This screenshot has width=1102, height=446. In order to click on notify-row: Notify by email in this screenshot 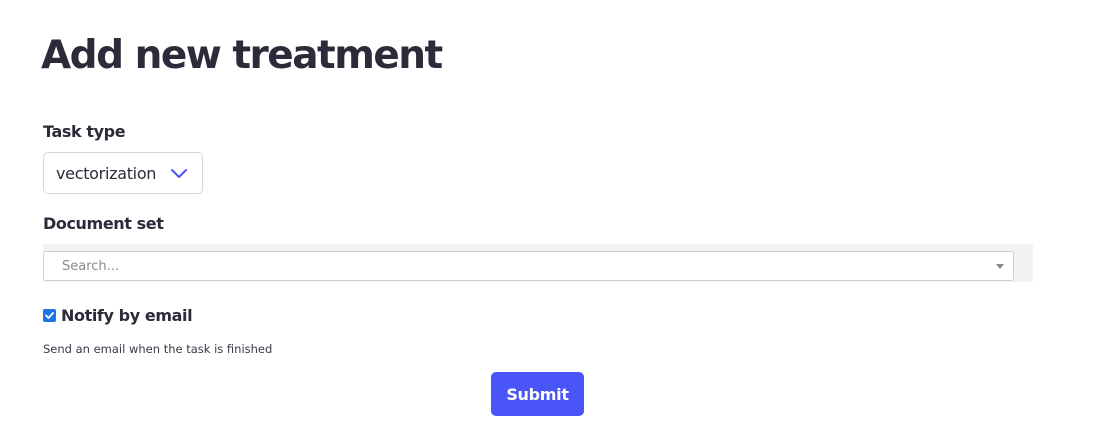, I will do `click(118, 315)`.